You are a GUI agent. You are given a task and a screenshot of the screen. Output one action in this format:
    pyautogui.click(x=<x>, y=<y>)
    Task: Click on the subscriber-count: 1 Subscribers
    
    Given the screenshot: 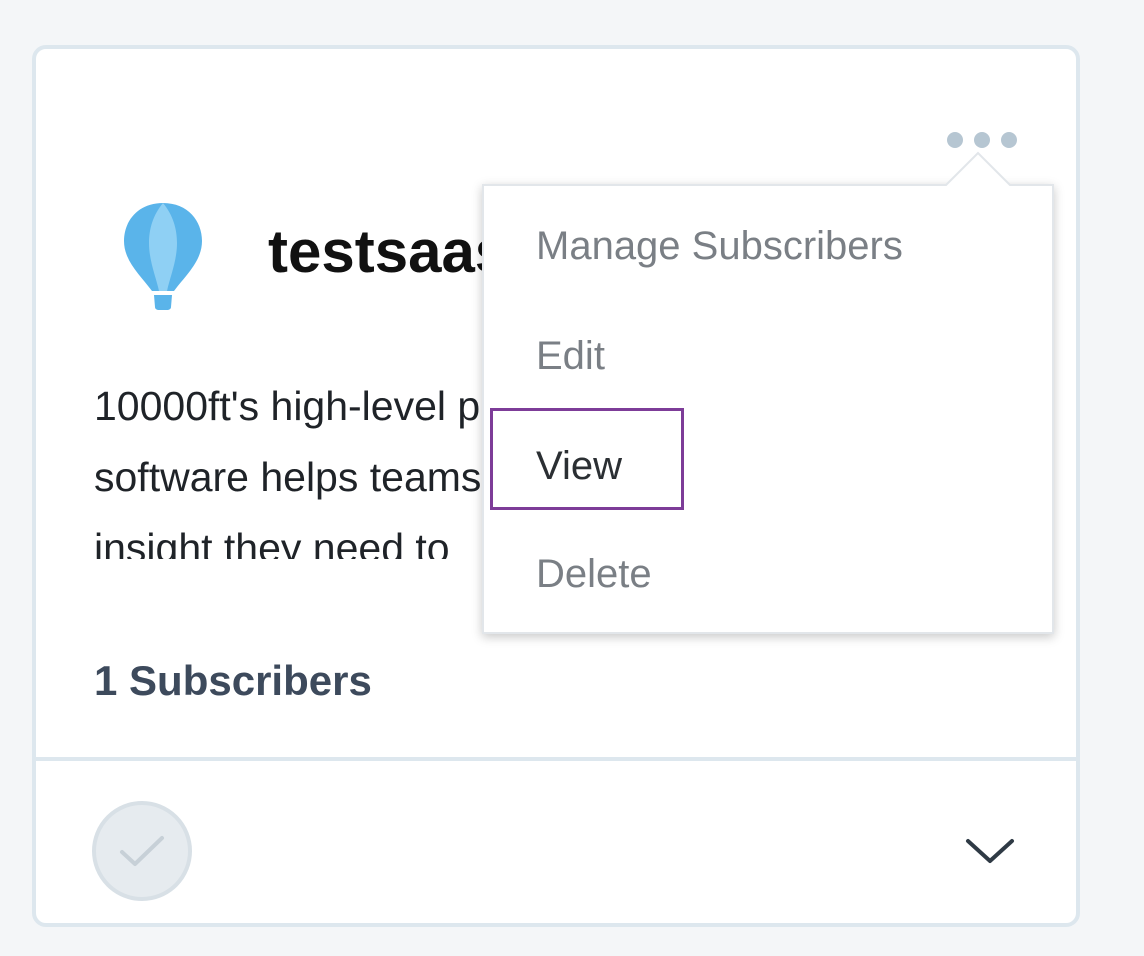 What is the action you would take?
    pyautogui.click(x=233, y=680)
    